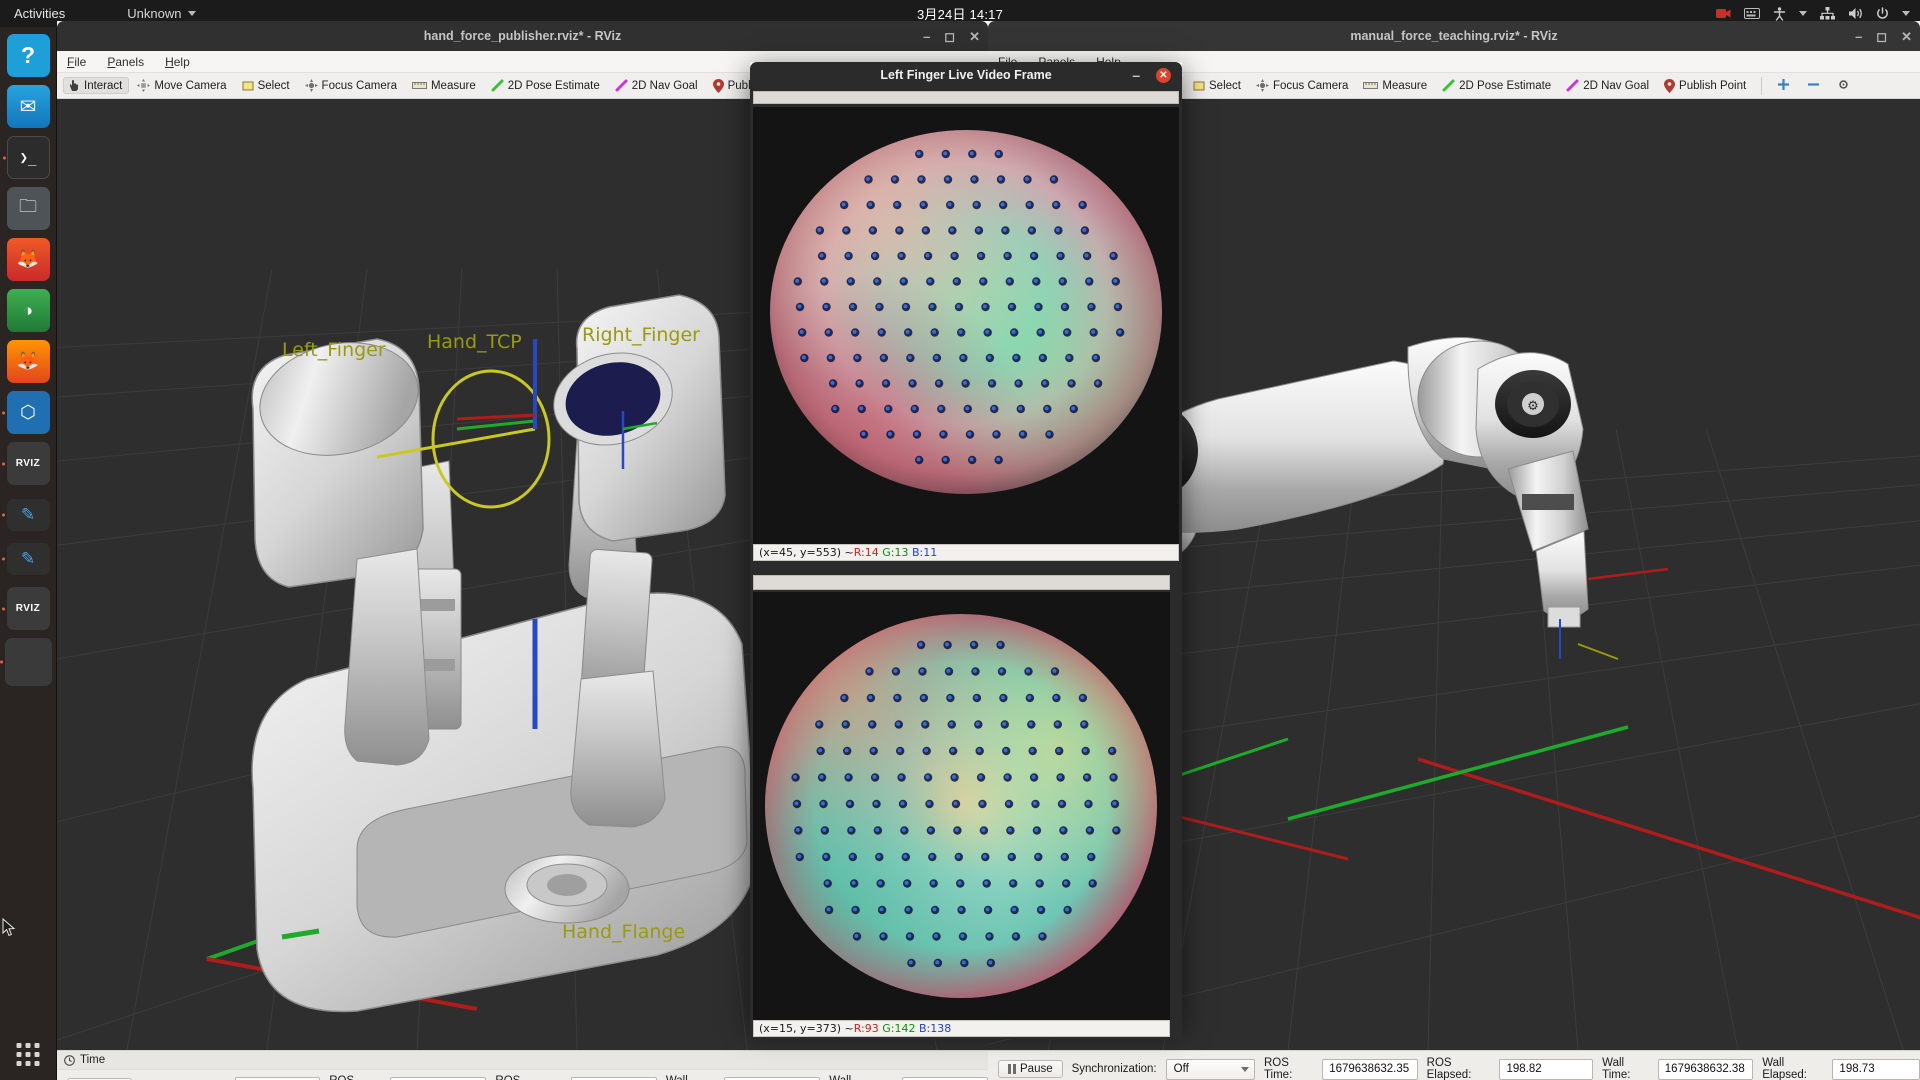 The image size is (1920, 1080). I want to click on screencast-recording-icon, so click(1723, 13).